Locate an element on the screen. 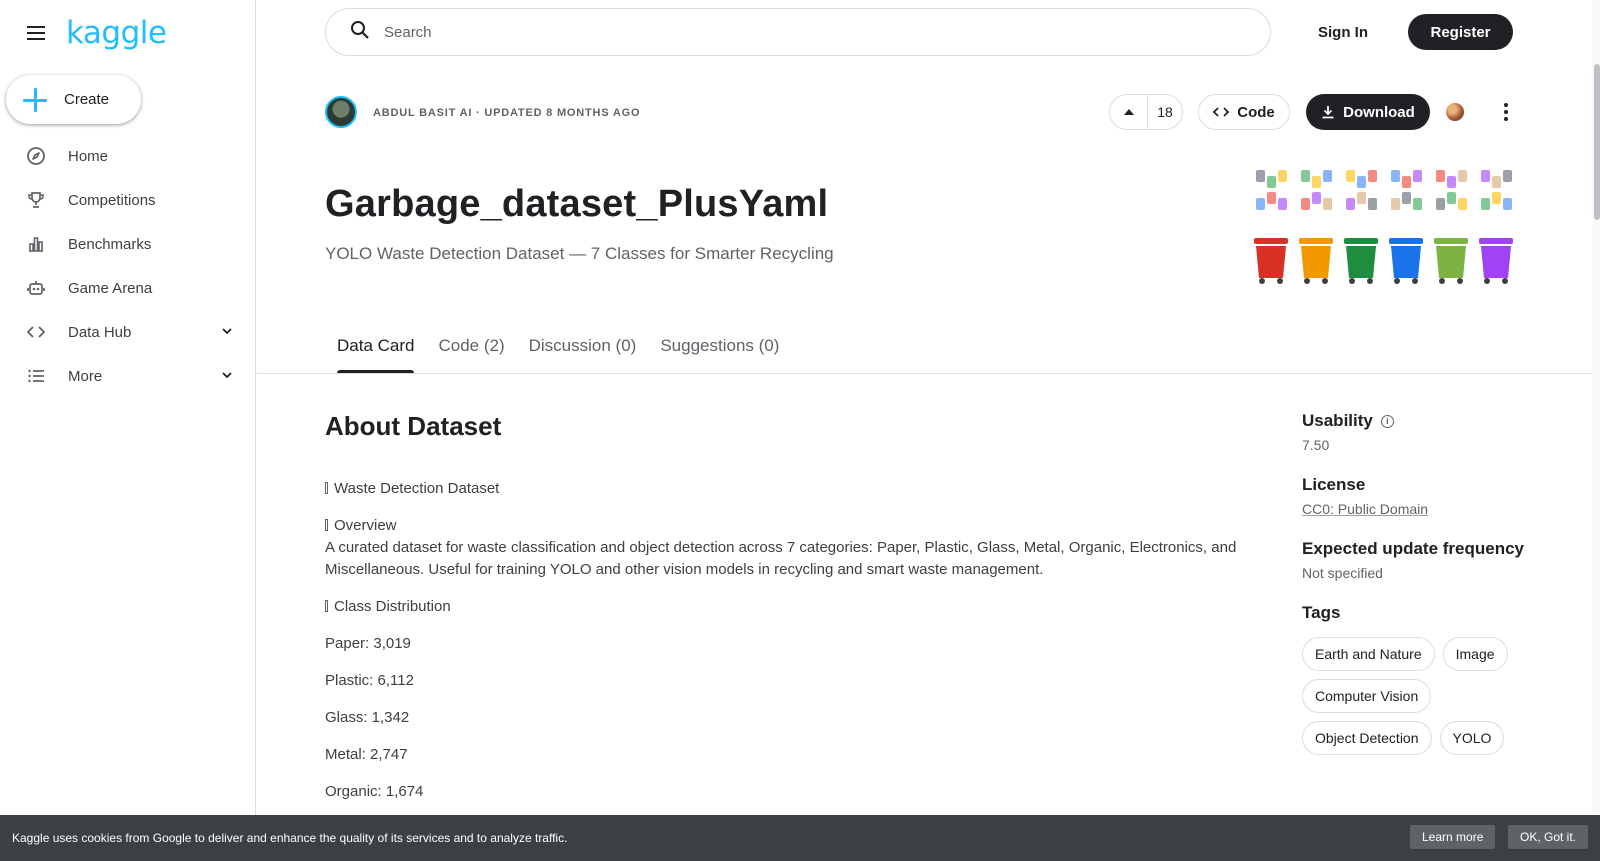  info-icon: i is located at coordinates (1387, 421).